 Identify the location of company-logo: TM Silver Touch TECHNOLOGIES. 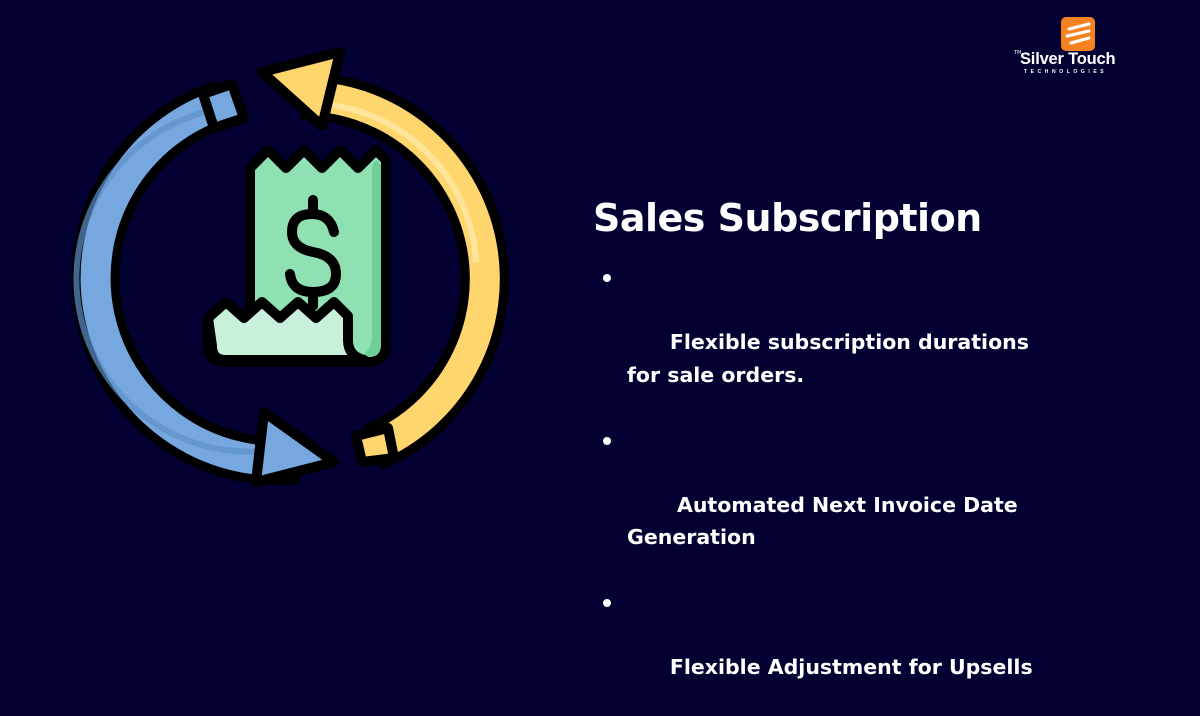
(1077, 45).